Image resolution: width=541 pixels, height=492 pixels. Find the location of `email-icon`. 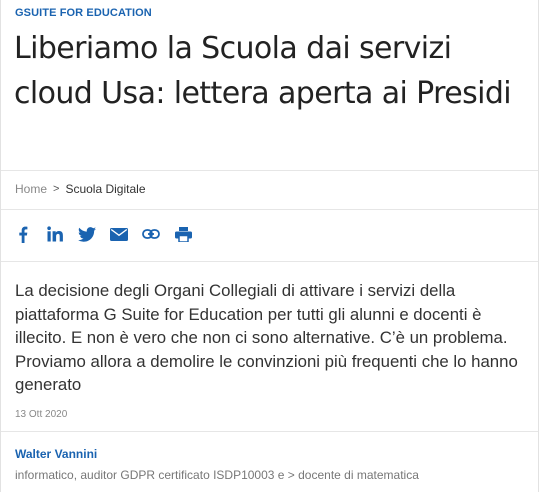

email-icon is located at coordinates (119, 234).